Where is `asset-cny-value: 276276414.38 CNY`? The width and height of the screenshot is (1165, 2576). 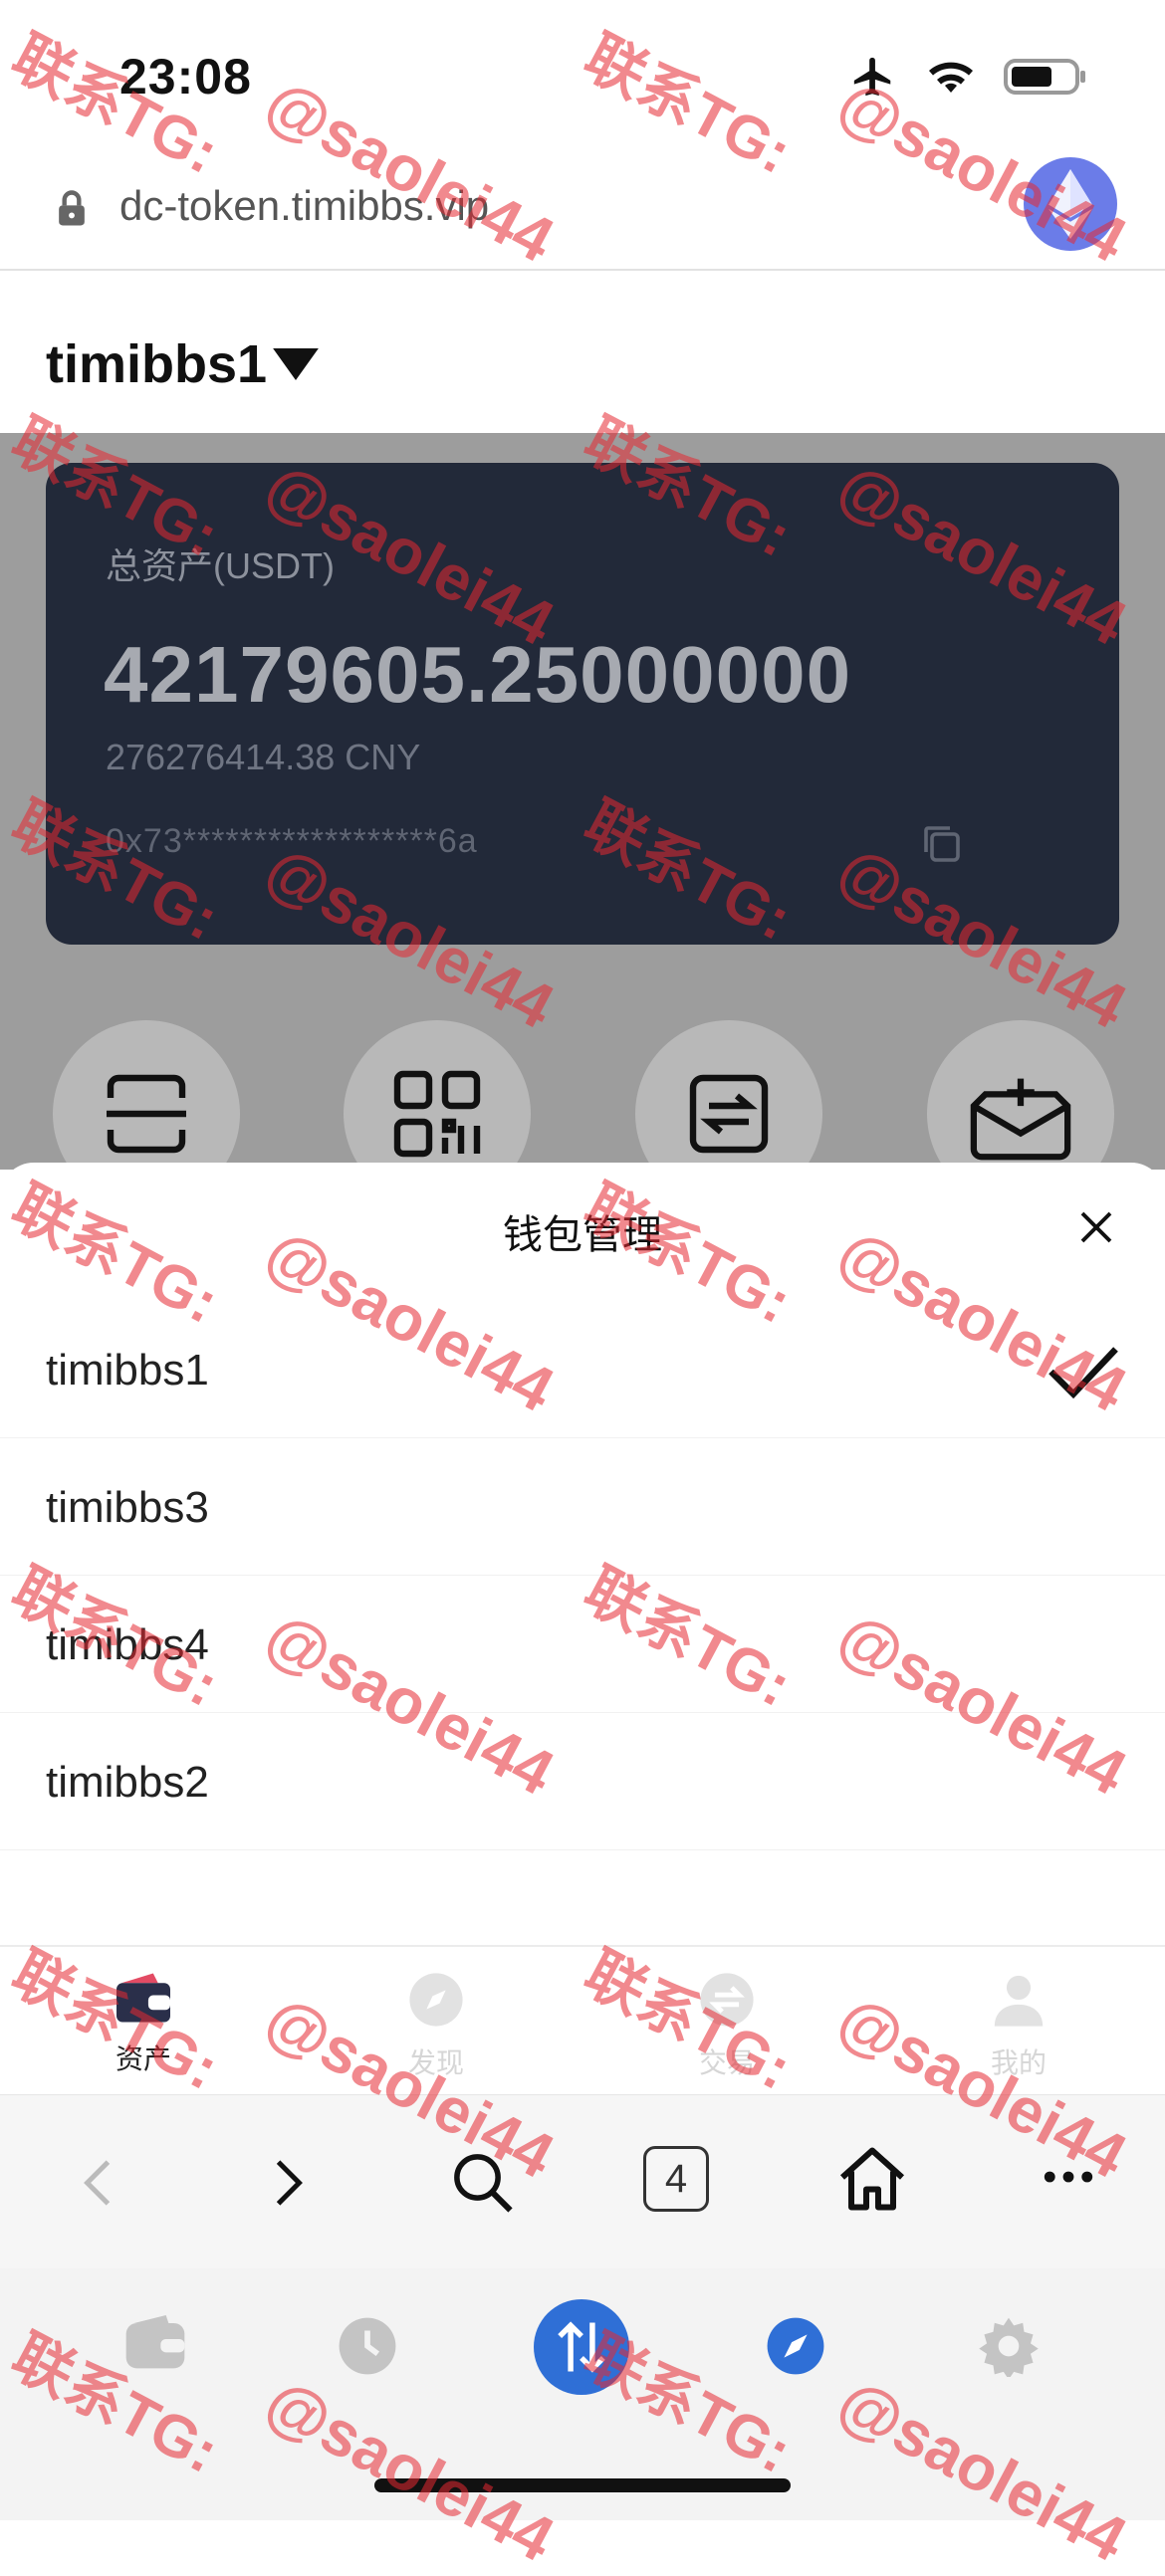 asset-cny-value: 276276414.38 CNY is located at coordinates (264, 757).